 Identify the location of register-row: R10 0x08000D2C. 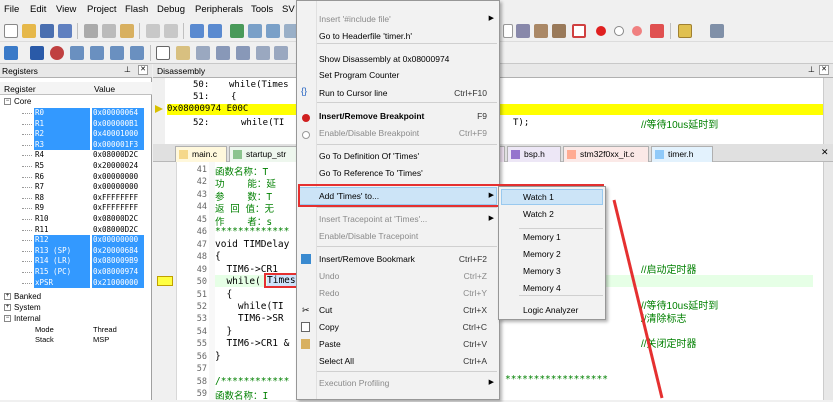
(76, 219).